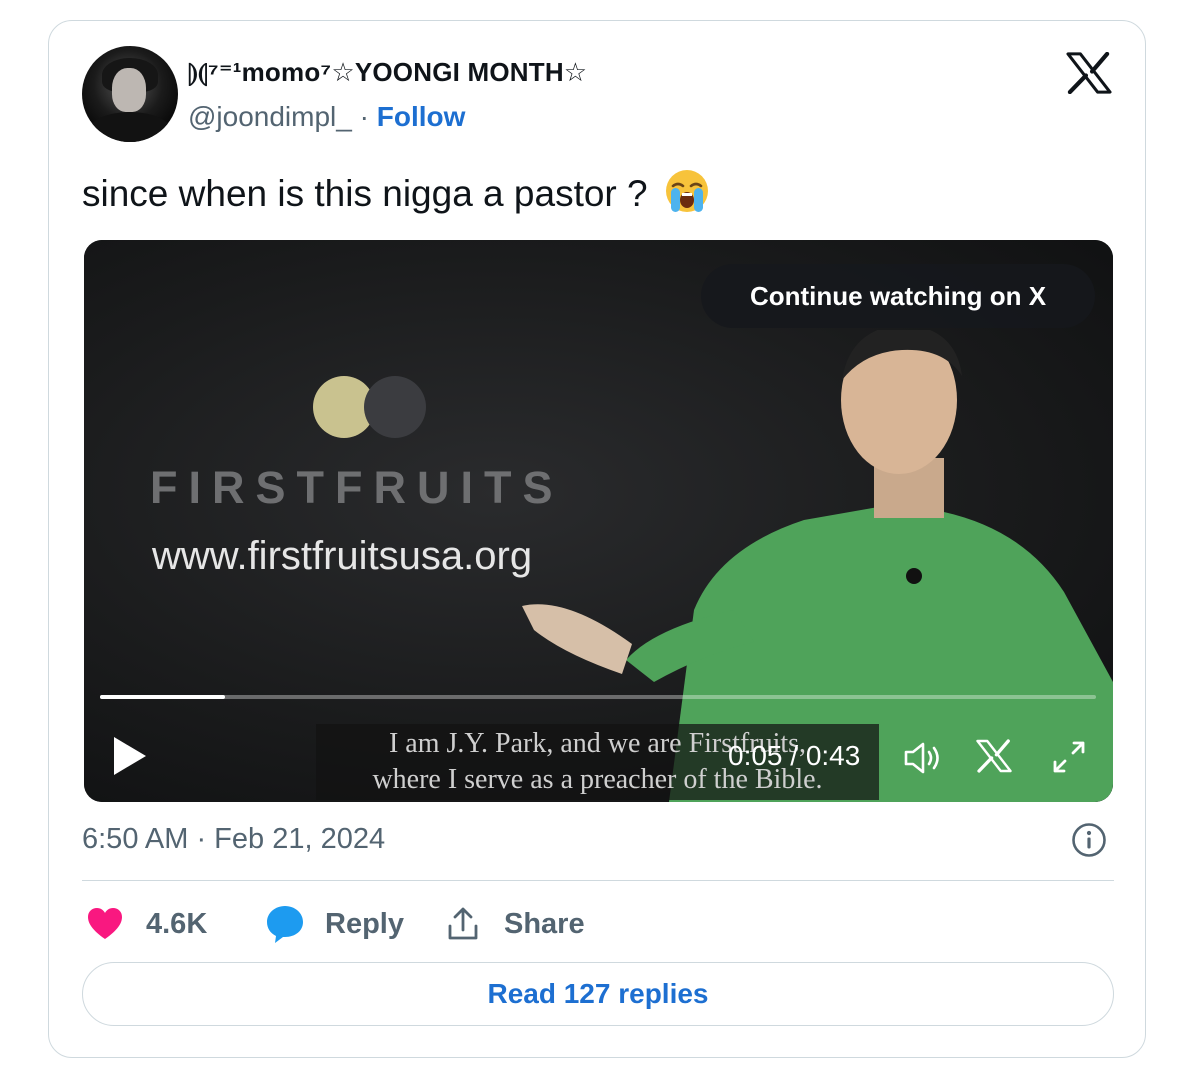  I want to click on read-replies-button: Read 127 replies, so click(598, 994).